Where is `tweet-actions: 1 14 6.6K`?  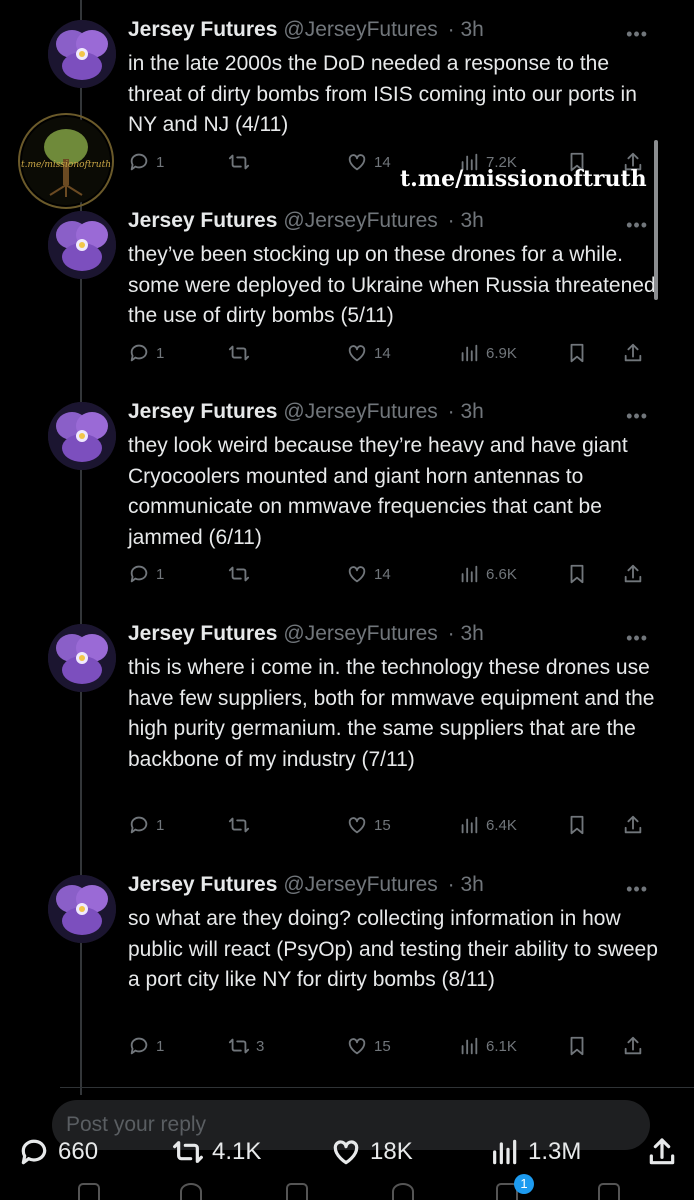
tweet-actions: 1 14 6.6K is located at coordinates (393, 576).